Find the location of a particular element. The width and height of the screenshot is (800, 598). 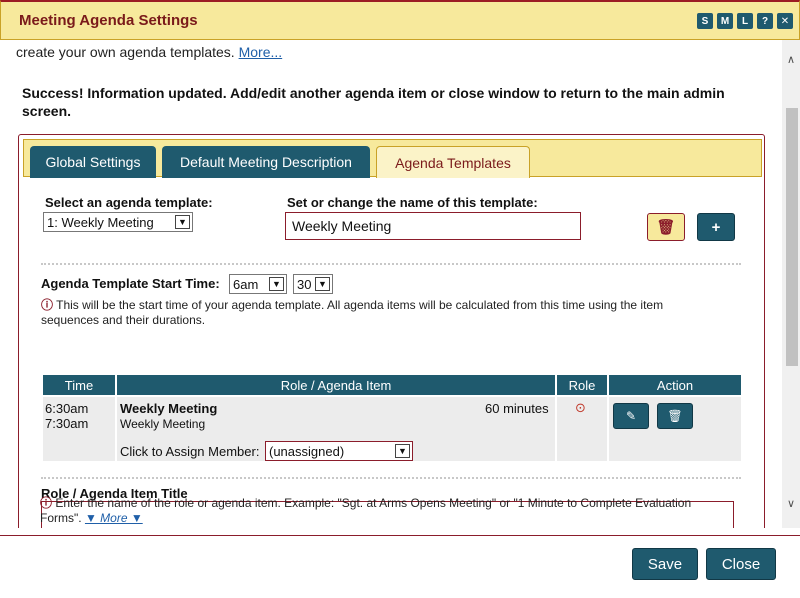

window-title: Meeting Agenda Settings is located at coordinates (108, 20).